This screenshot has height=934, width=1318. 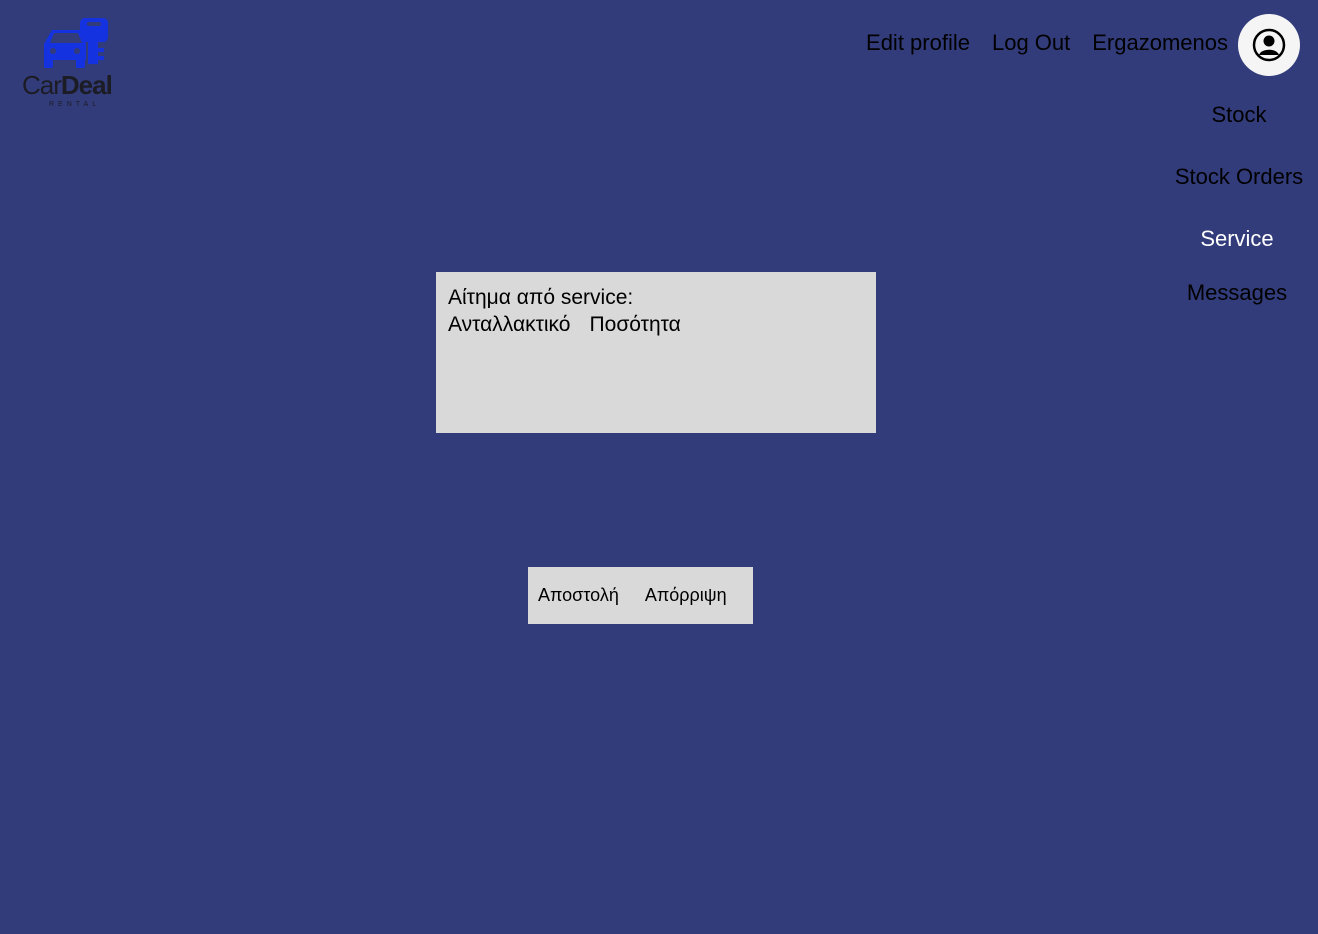 I want to click on top-navigation: Edit profile Log Out Ergazomenos, so click(x=1047, y=43).